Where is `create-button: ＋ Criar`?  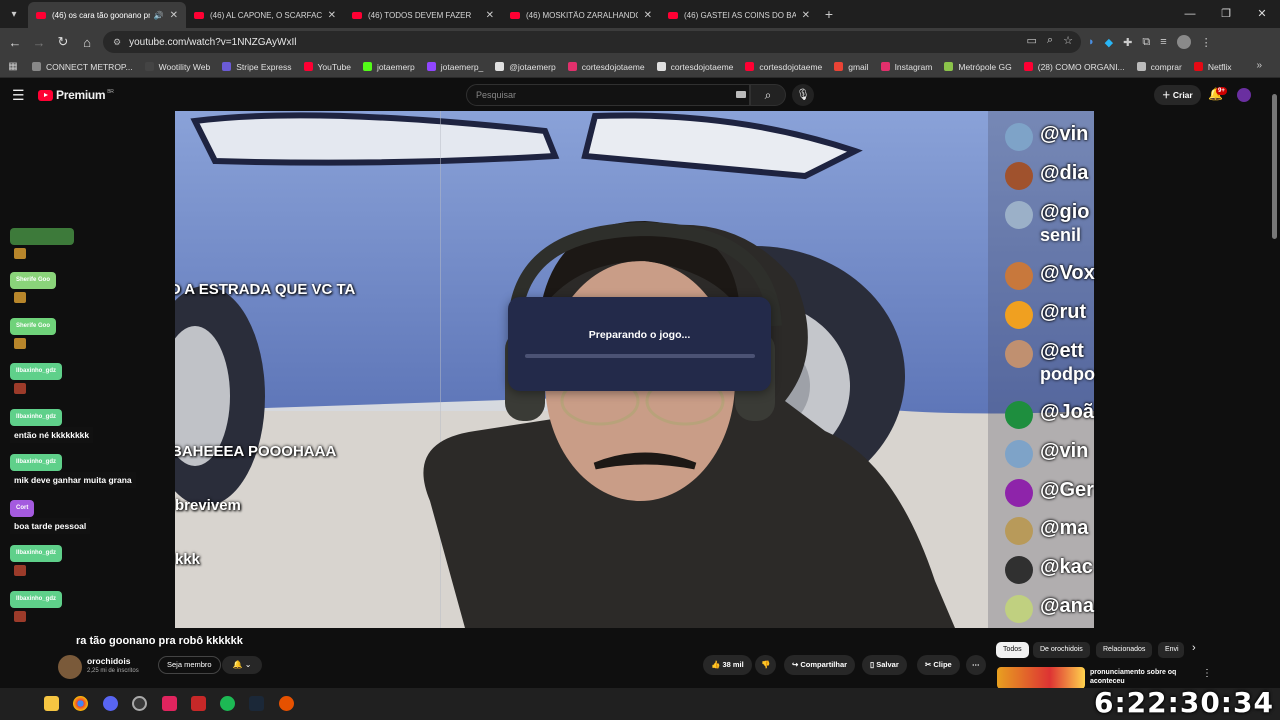 create-button: ＋ Criar is located at coordinates (1177, 95).